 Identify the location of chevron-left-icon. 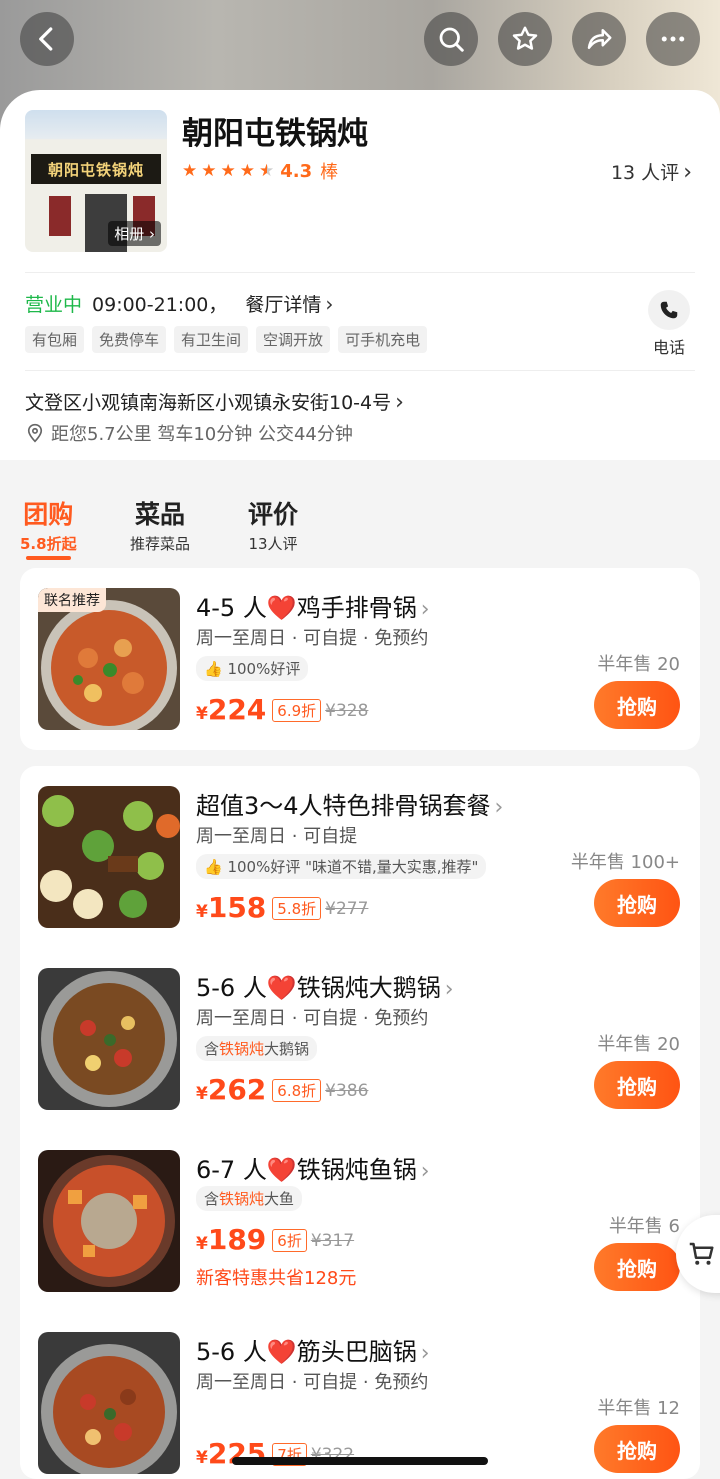
(46, 39).